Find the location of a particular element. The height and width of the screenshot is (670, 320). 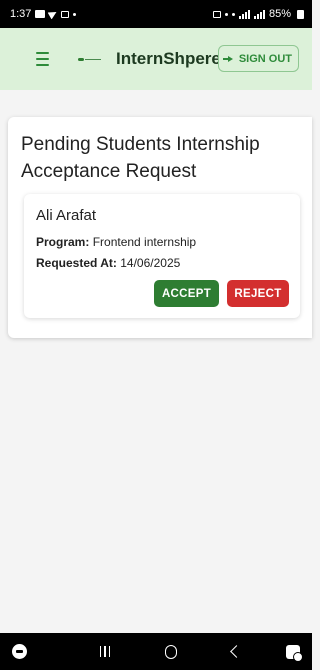

program-line: Program: Frontend internship is located at coordinates (116, 242).